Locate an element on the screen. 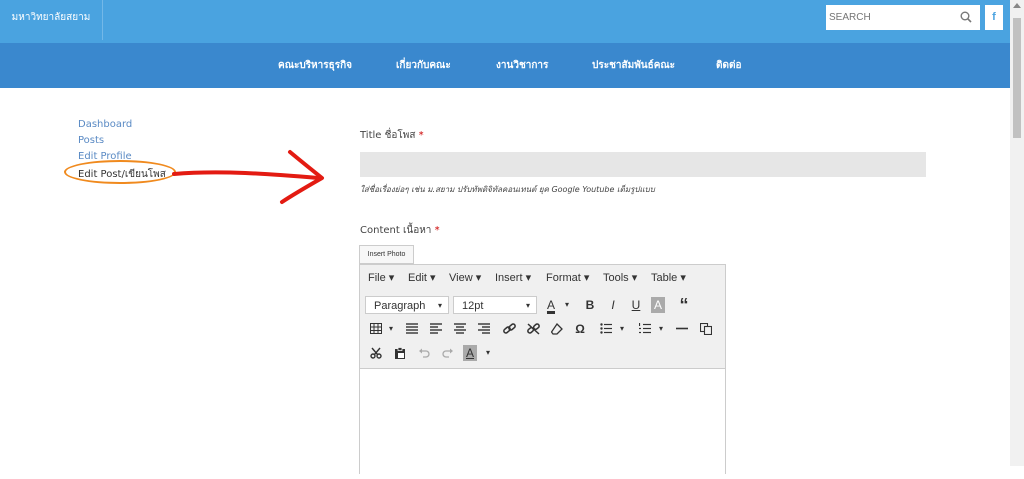  text-color-dropdown-icon: ▾ is located at coordinates (567, 305).